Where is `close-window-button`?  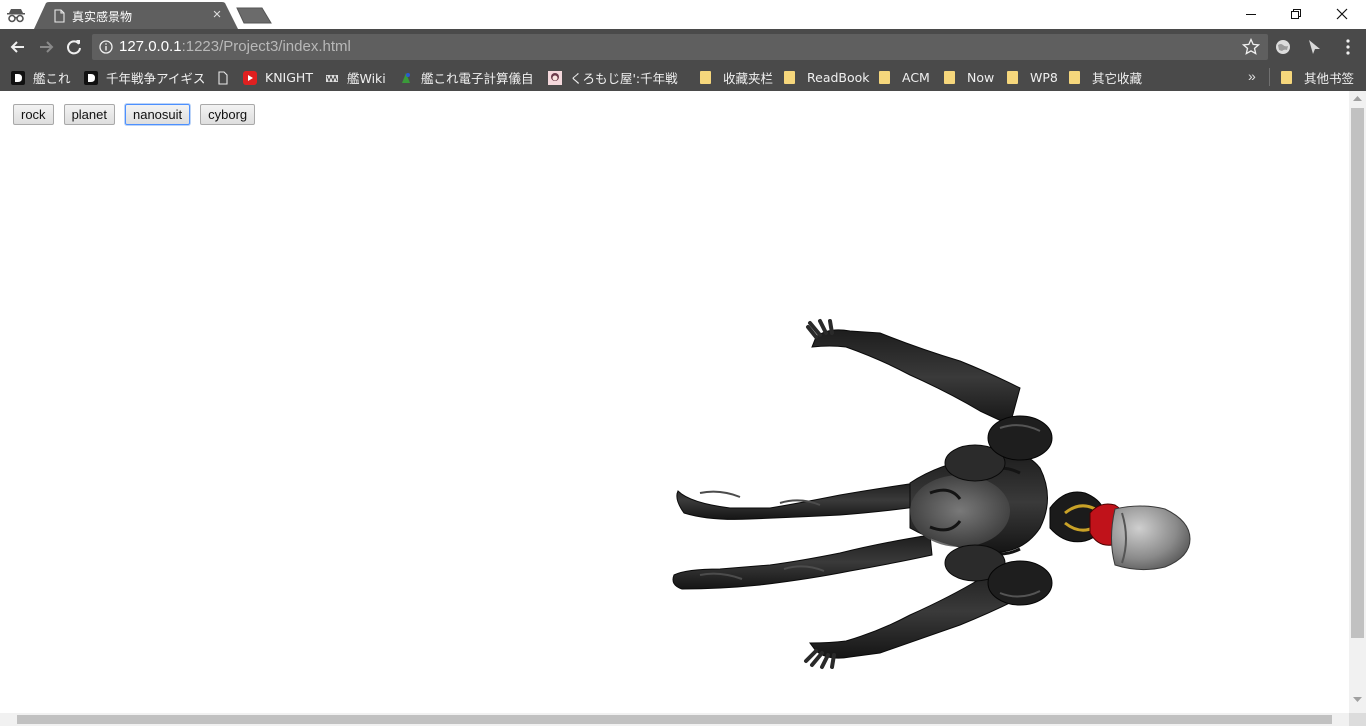
close-window-button is located at coordinates (1342, 14).